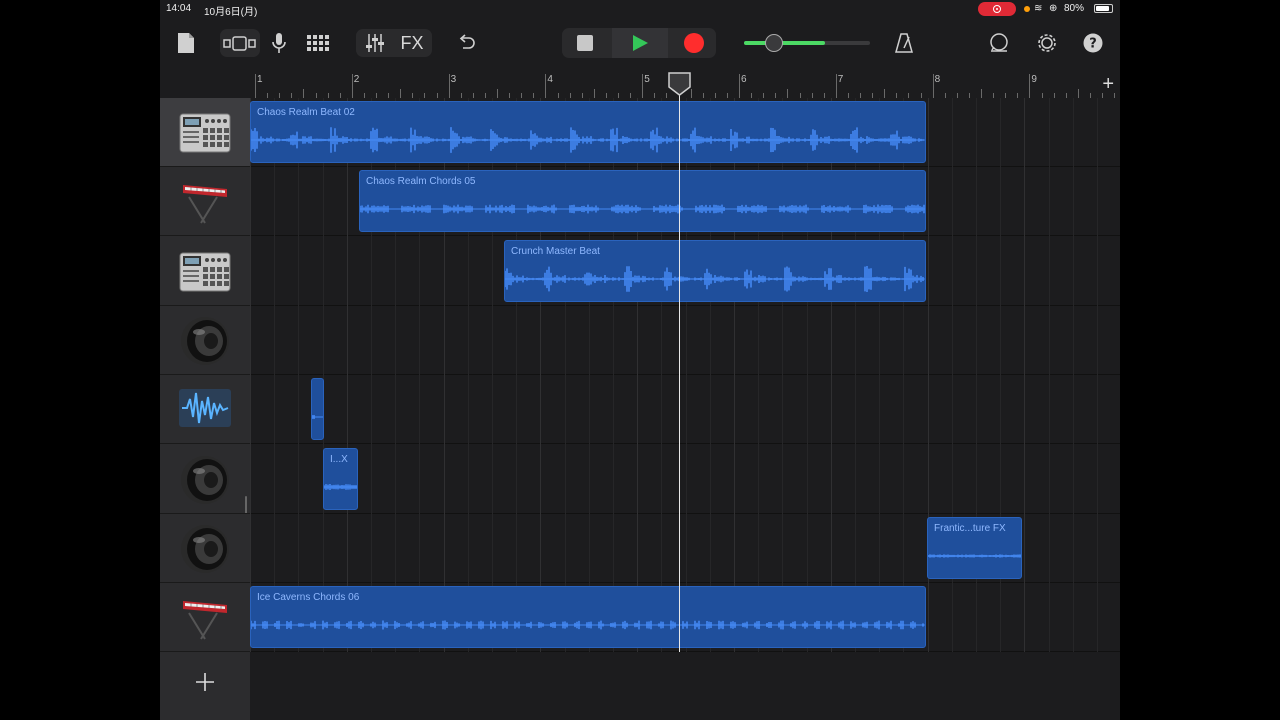 This screenshot has width=1280, height=720. Describe the element at coordinates (317, 409) in the screenshot. I see `audio-region` at that location.